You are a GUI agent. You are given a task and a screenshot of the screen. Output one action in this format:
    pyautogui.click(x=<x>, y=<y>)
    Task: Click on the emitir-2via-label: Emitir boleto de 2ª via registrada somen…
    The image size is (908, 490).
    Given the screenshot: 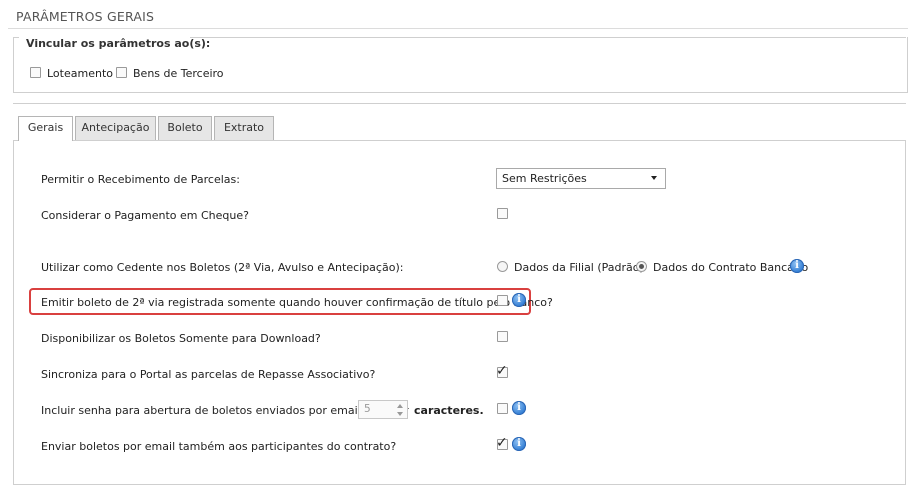 What is the action you would take?
    pyautogui.click(x=297, y=302)
    